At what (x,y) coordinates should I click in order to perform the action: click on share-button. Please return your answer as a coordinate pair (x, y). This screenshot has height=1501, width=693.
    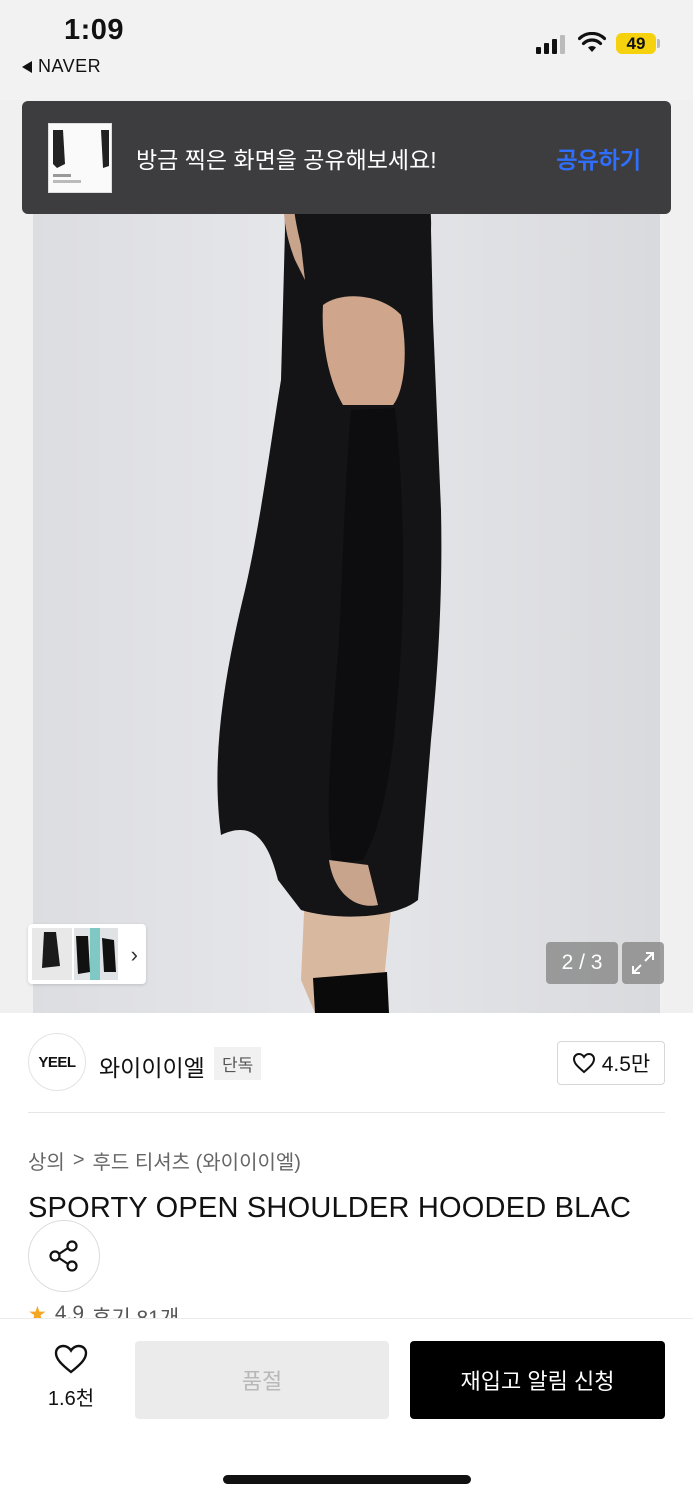
    Looking at the image, I should click on (64, 1256).